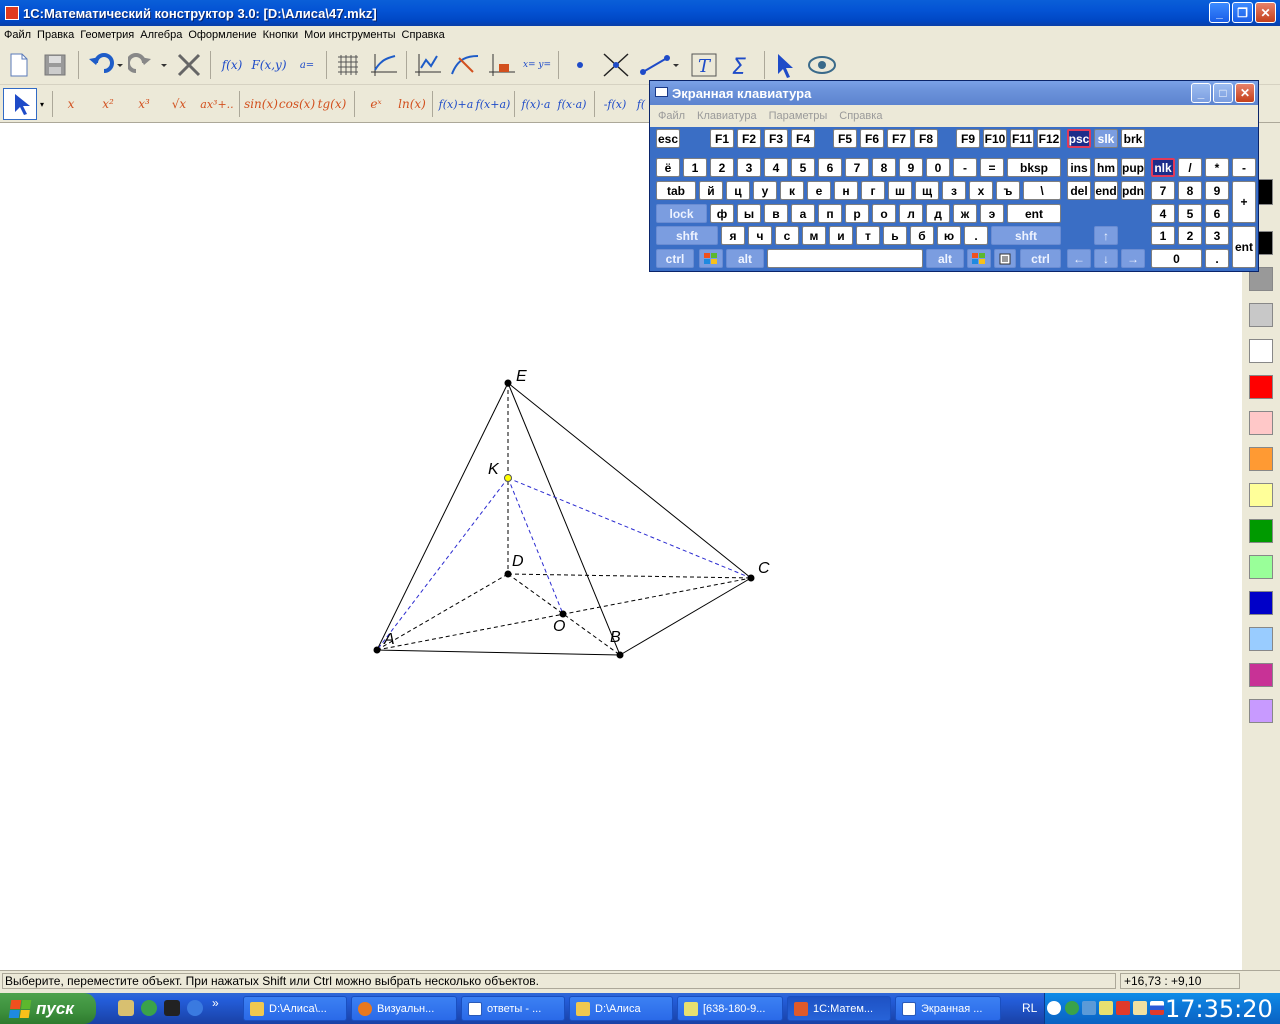 Image resolution: width=1280 pixels, height=1024 pixels. What do you see at coordinates (822, 65) in the screenshot?
I see `eye-icon` at bounding box center [822, 65].